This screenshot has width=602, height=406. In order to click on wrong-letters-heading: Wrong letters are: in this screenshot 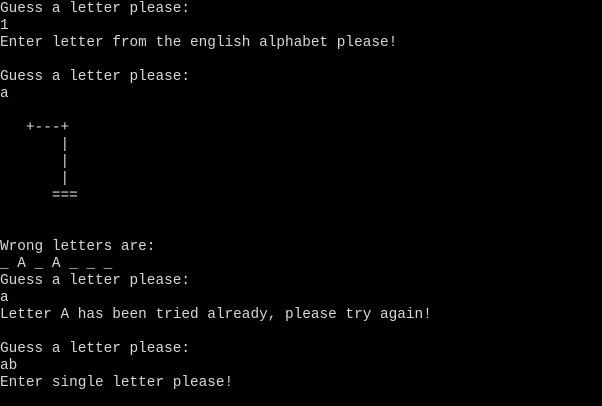, I will do `click(78, 247)`.